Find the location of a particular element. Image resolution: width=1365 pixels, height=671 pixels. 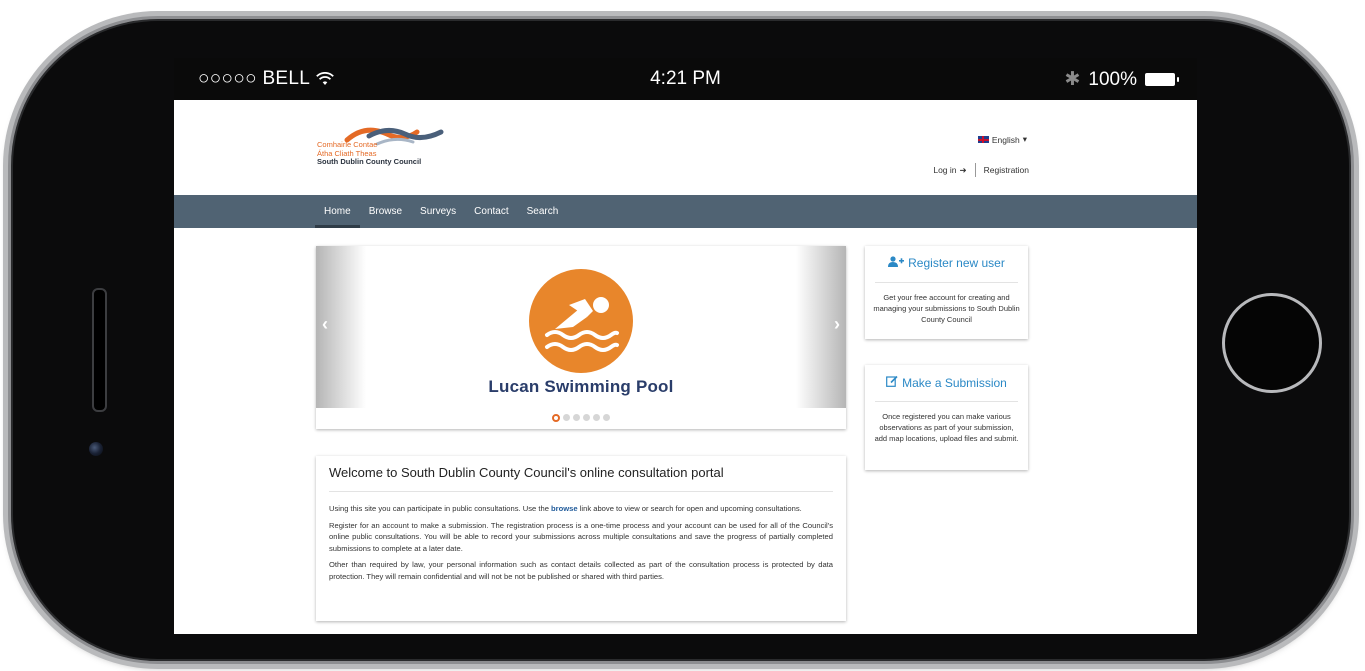

login-link: Log in is located at coordinates (944, 170).